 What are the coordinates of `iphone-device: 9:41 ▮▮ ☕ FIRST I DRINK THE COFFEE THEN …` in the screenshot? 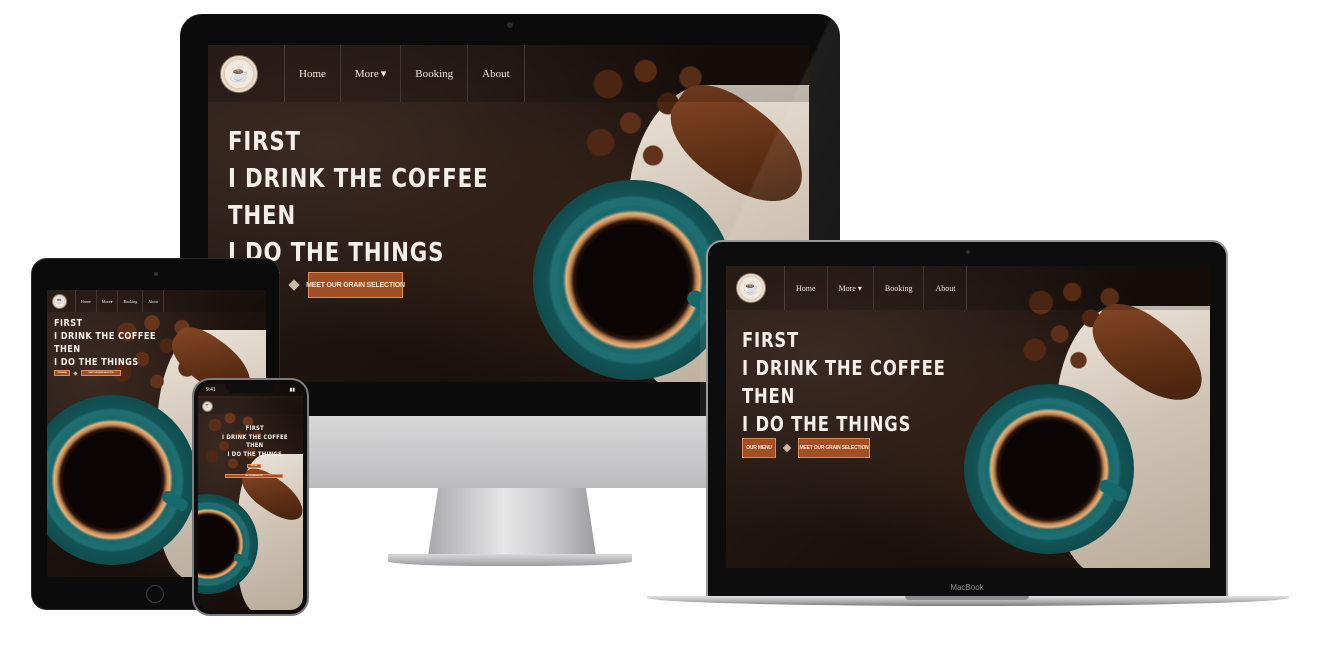 It's located at (250, 497).